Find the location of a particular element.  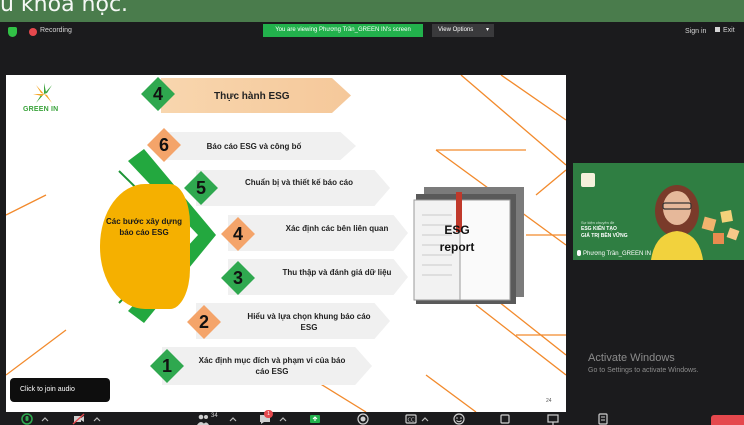

step-6-number: 6 is located at coordinates (163, 145).